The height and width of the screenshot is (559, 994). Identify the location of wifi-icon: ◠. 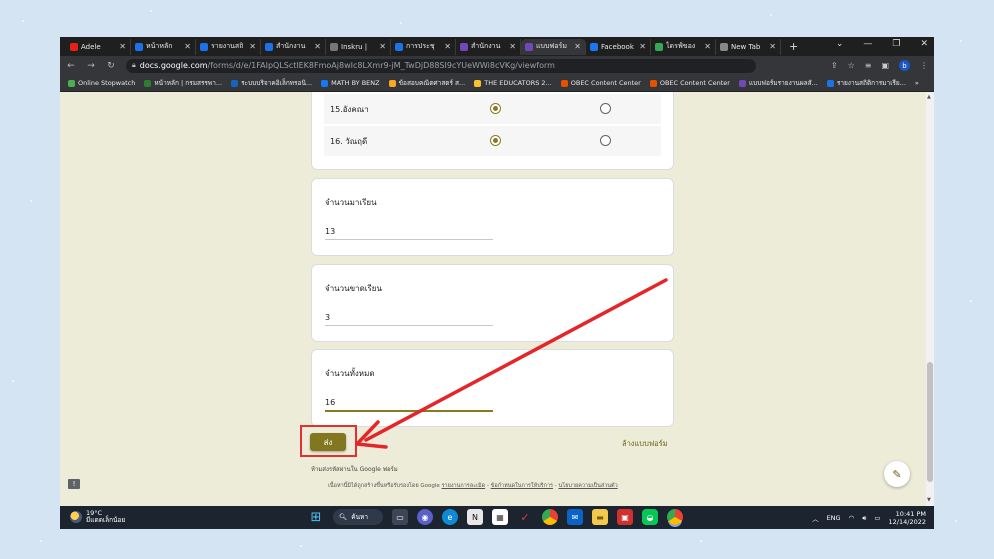
(852, 518).